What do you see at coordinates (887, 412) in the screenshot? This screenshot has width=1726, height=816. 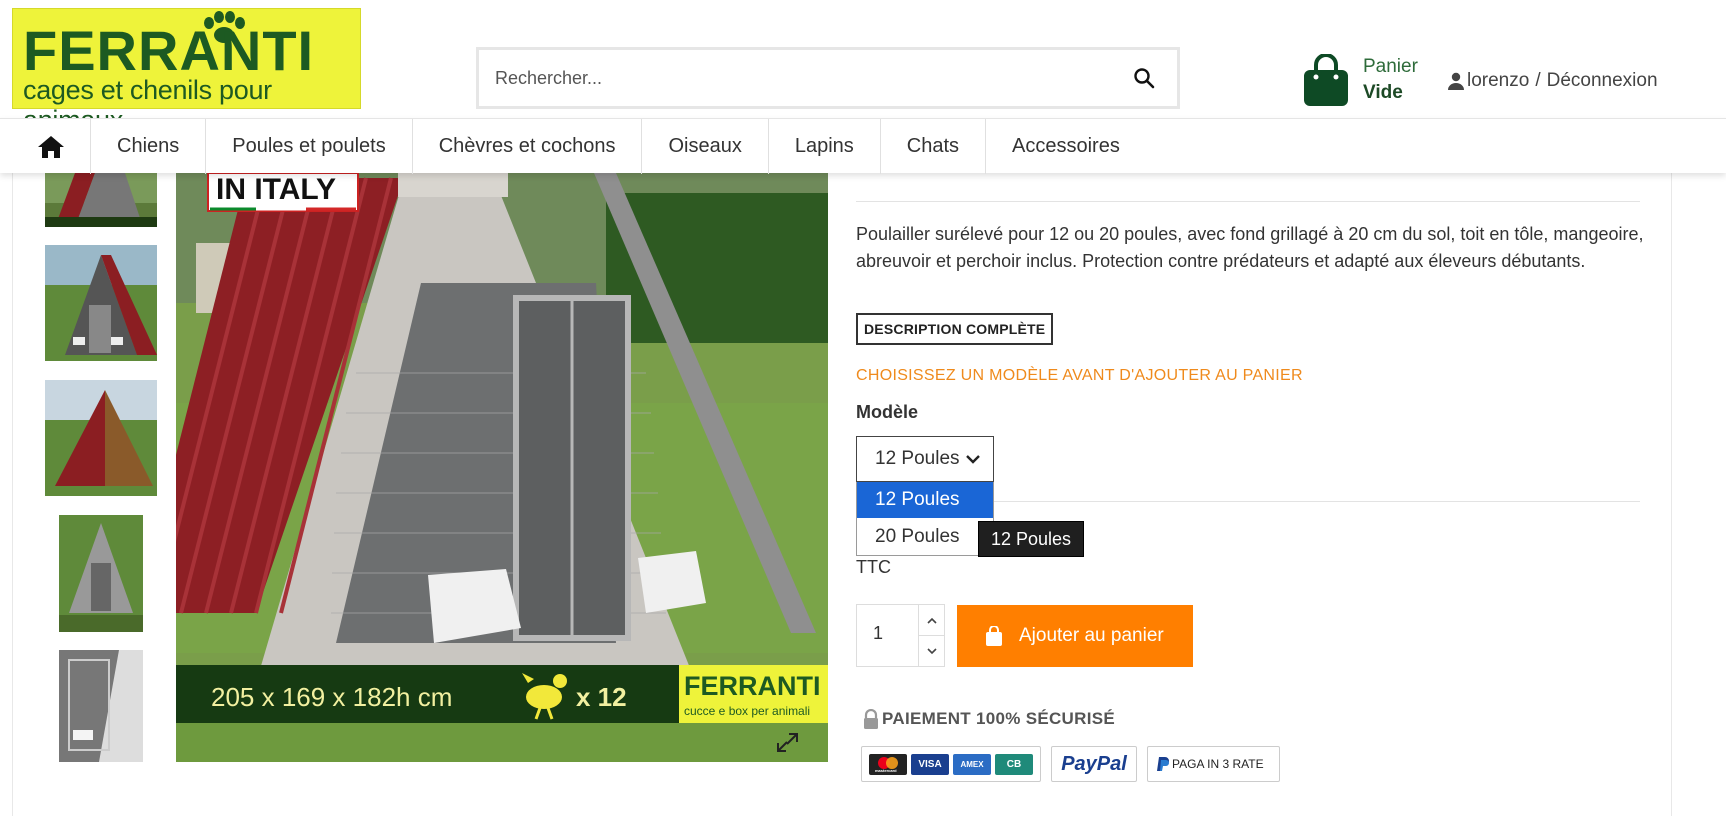 I see `model-label: Modèle` at bounding box center [887, 412].